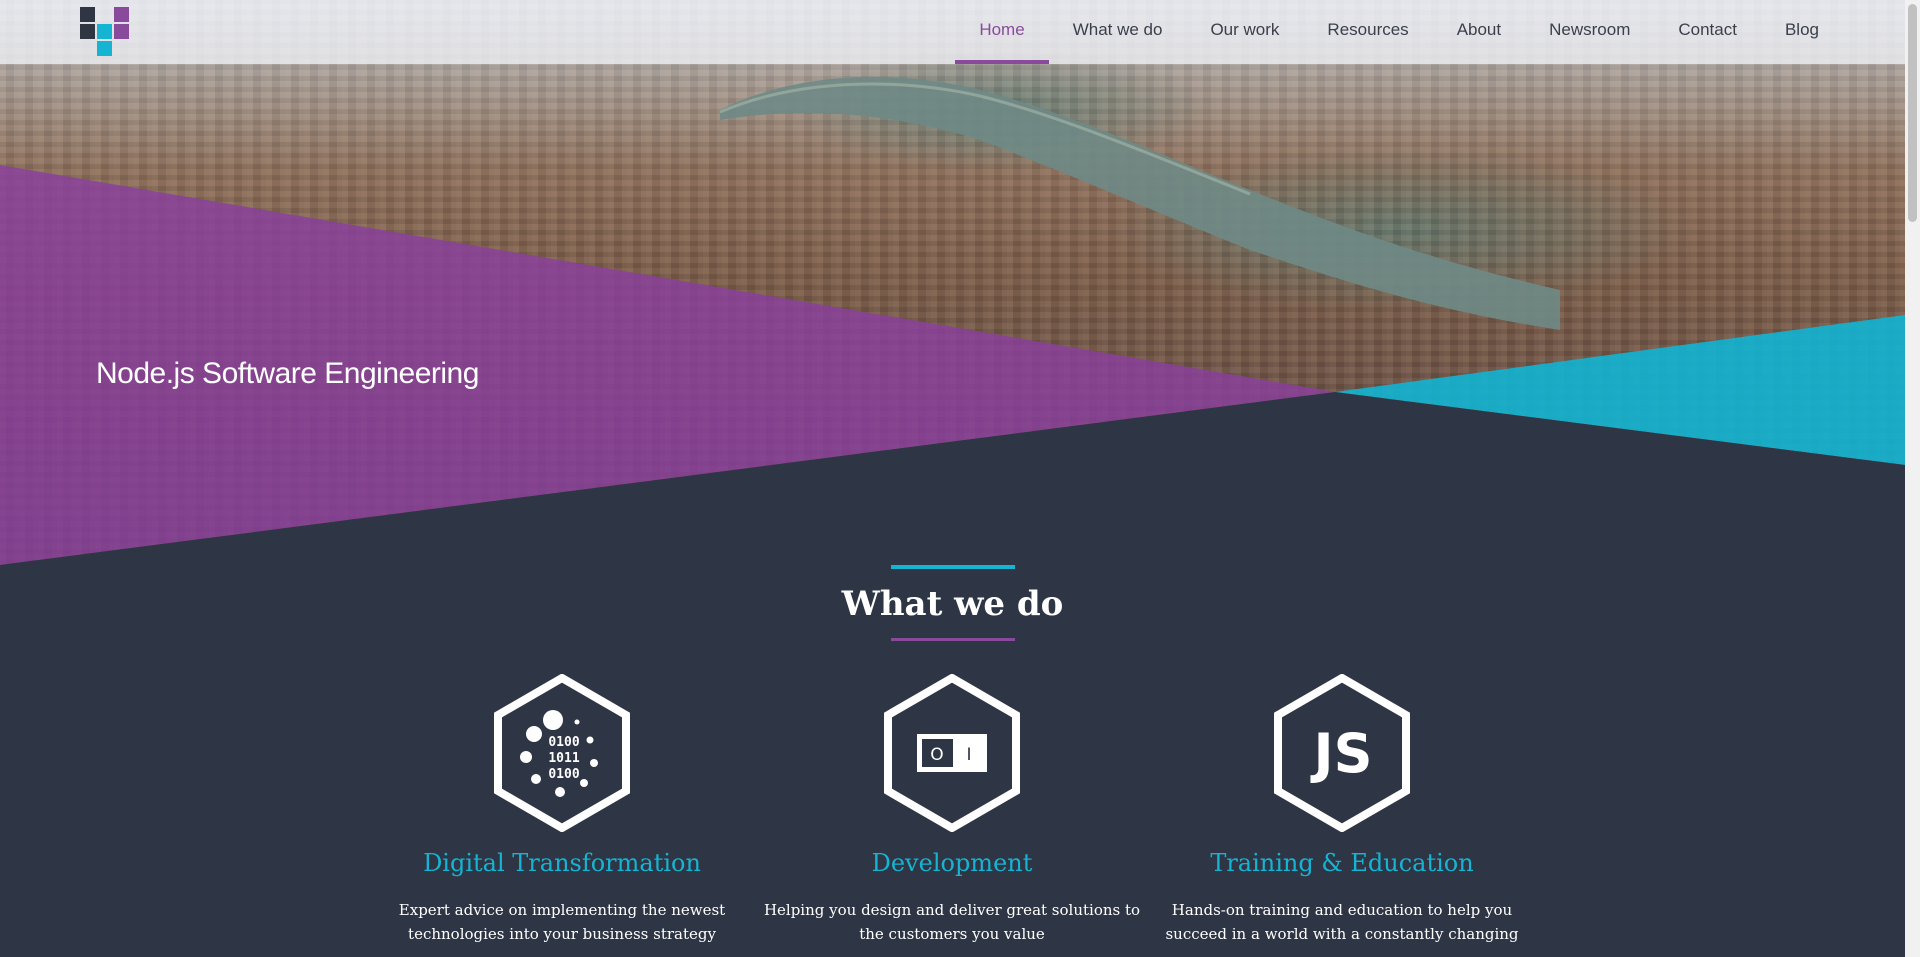 Image resolution: width=1920 pixels, height=957 pixels. I want to click on nav-item-resources: Resources, so click(1367, 32).